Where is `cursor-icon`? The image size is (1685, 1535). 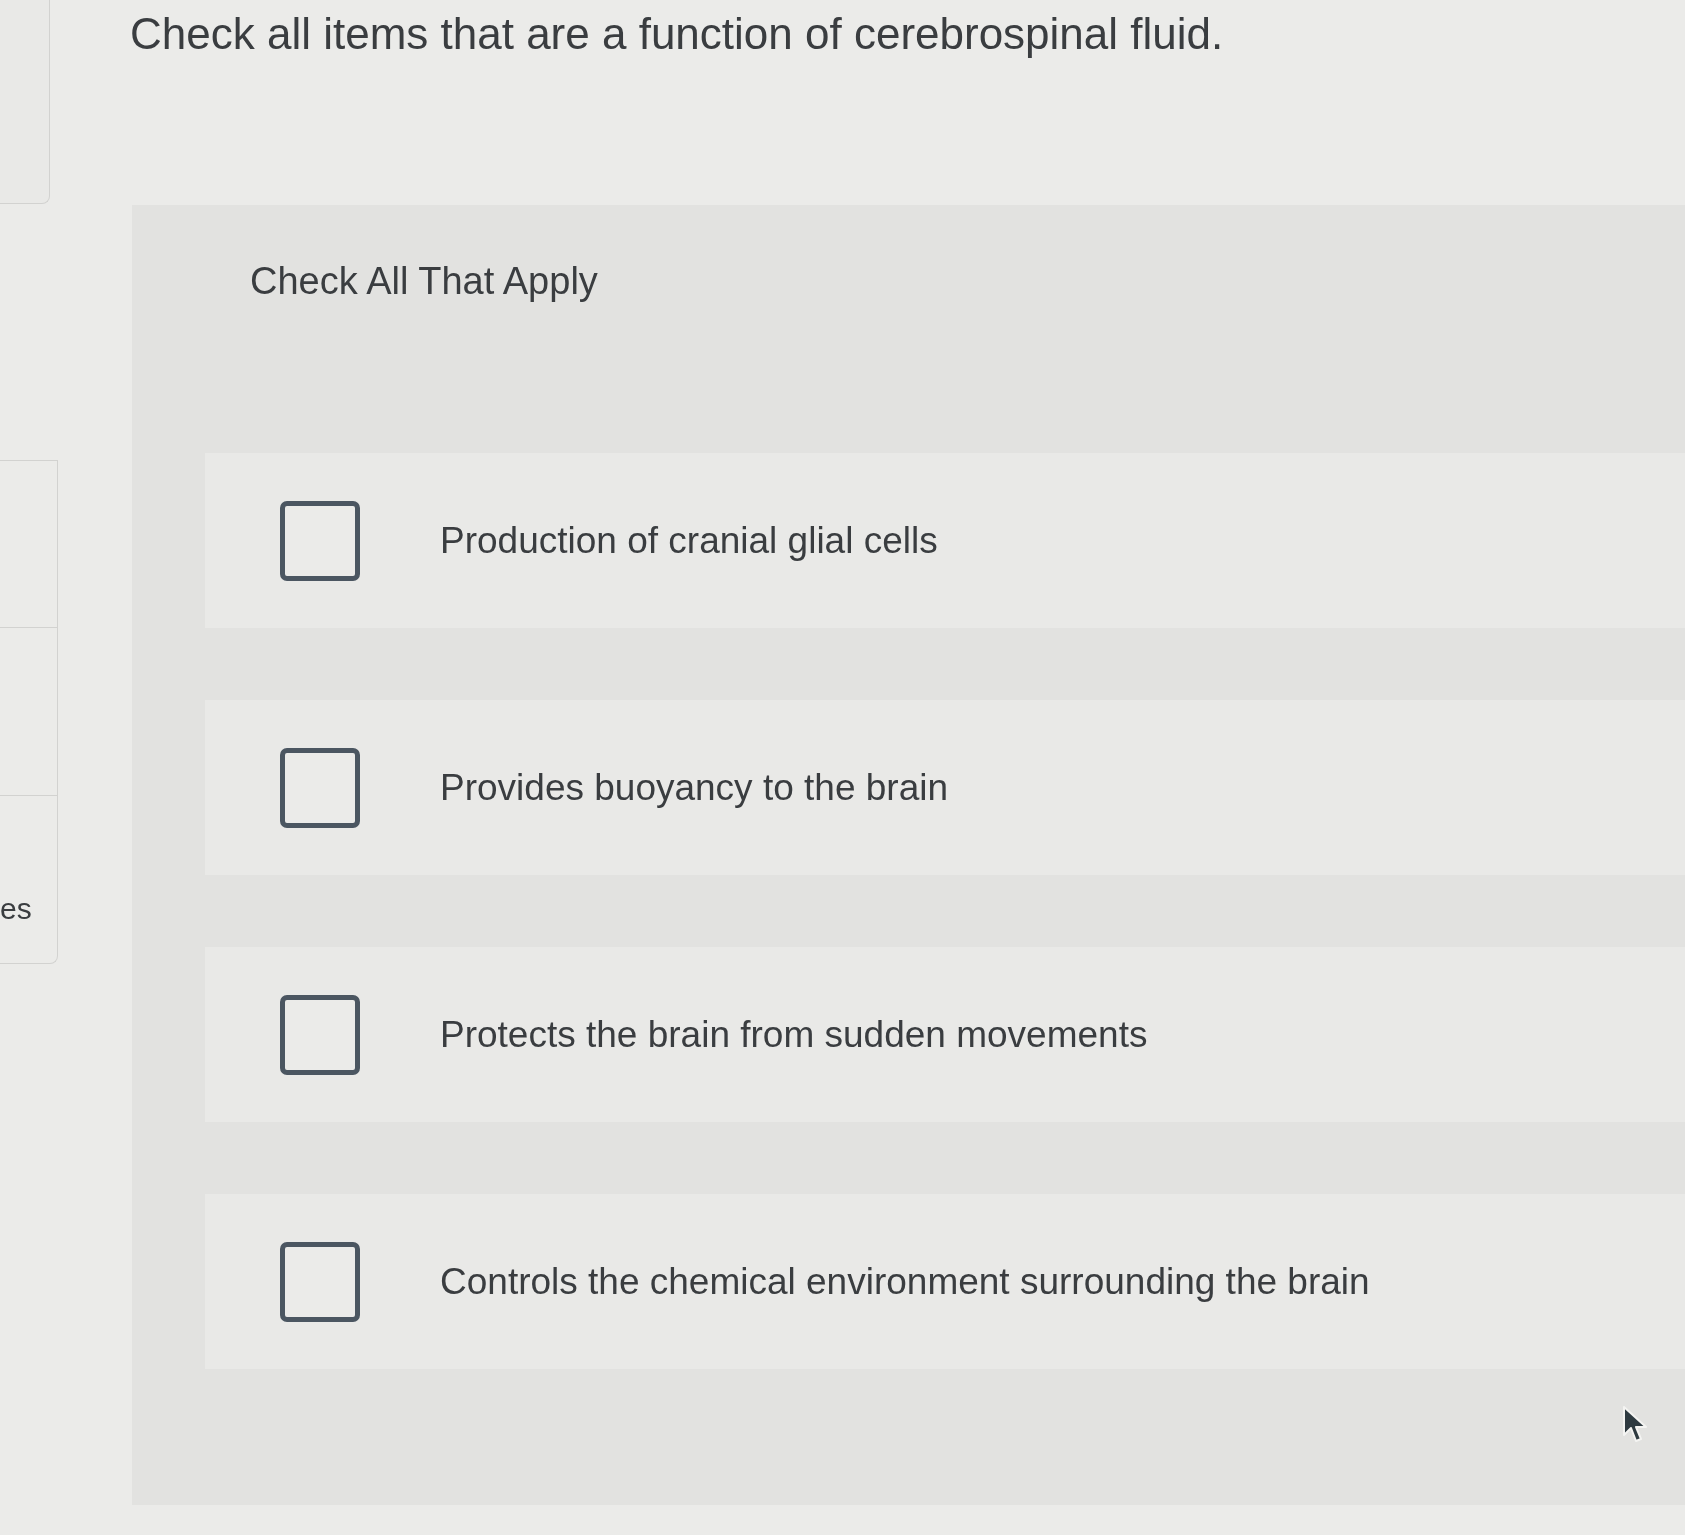 cursor-icon is located at coordinates (1635, 1424).